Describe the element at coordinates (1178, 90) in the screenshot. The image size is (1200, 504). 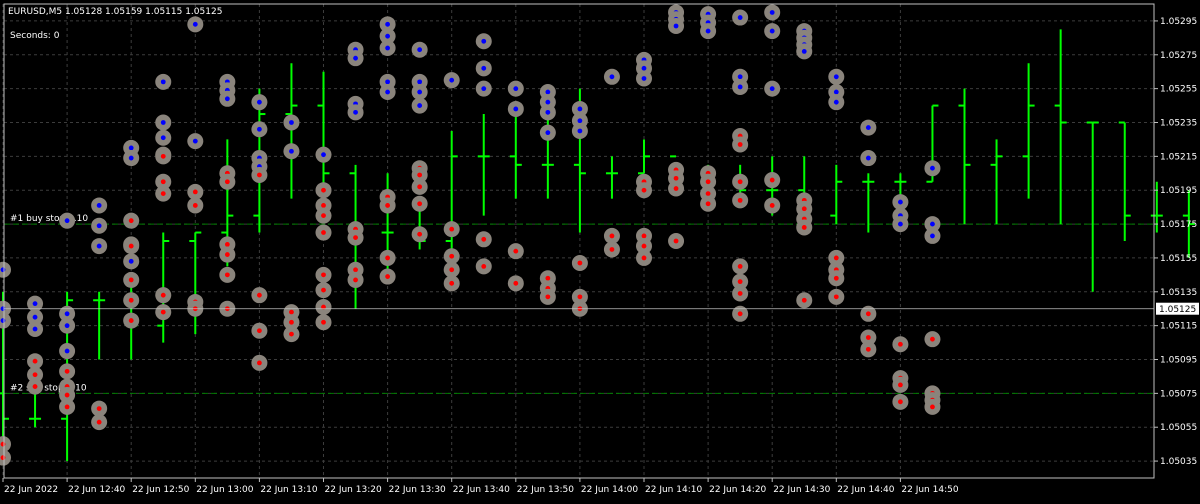
I see `y-tick-label: 1.05255` at that location.